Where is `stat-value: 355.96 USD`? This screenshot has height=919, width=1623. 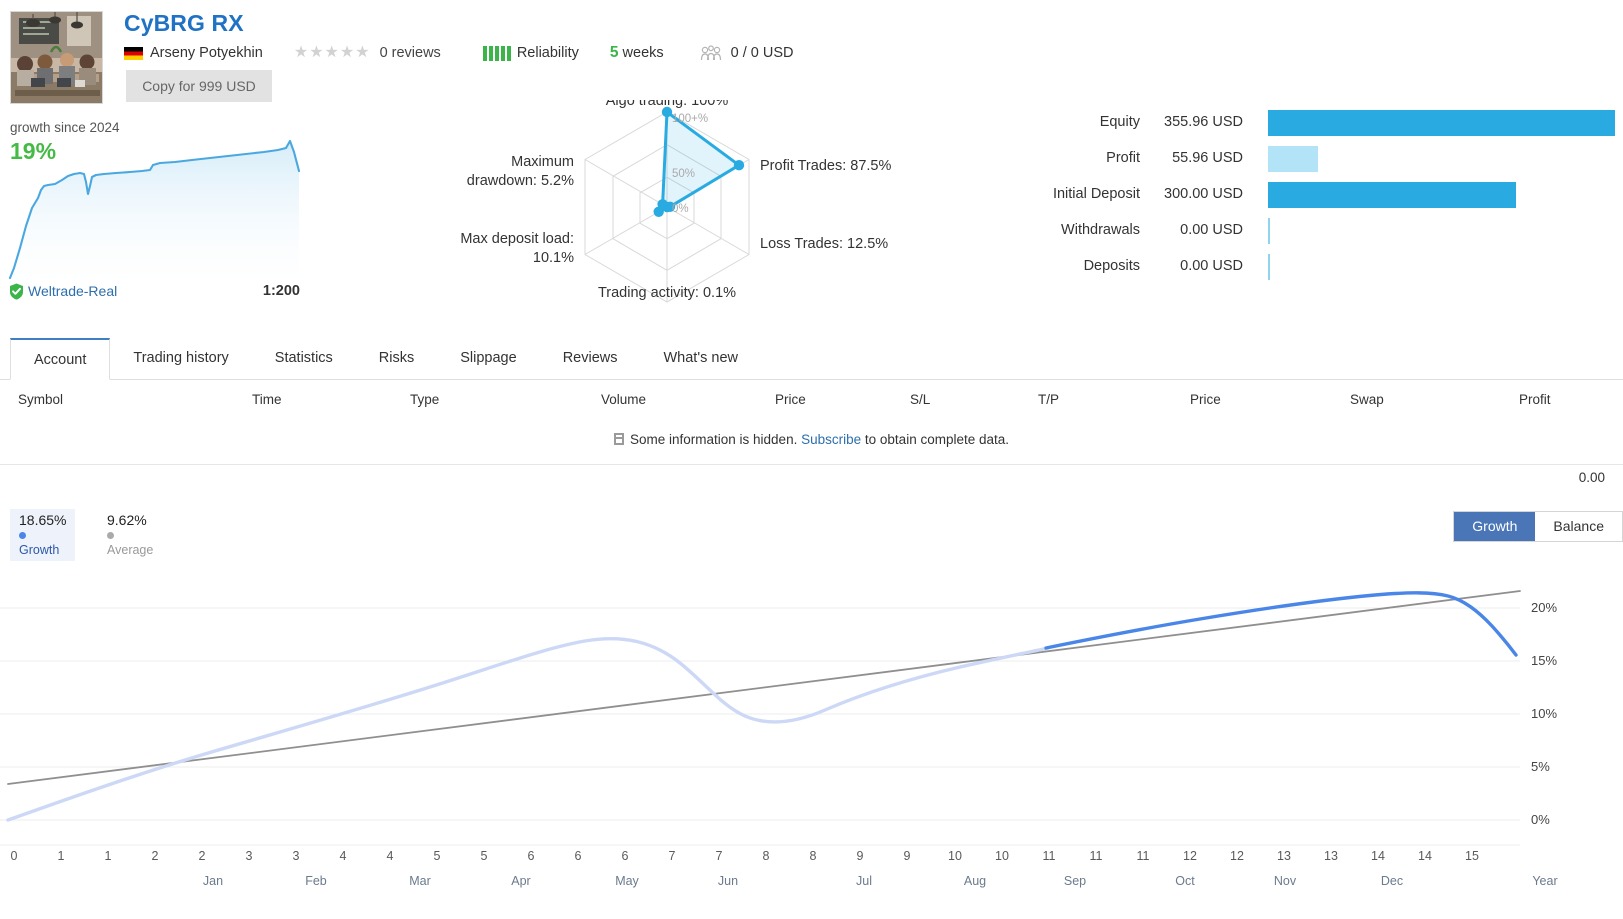
stat-value: 355.96 USD is located at coordinates (1203, 122).